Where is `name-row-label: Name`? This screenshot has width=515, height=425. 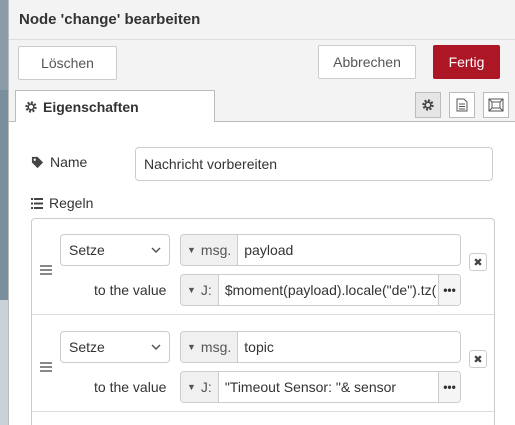
name-row-label: Name is located at coordinates (59, 162).